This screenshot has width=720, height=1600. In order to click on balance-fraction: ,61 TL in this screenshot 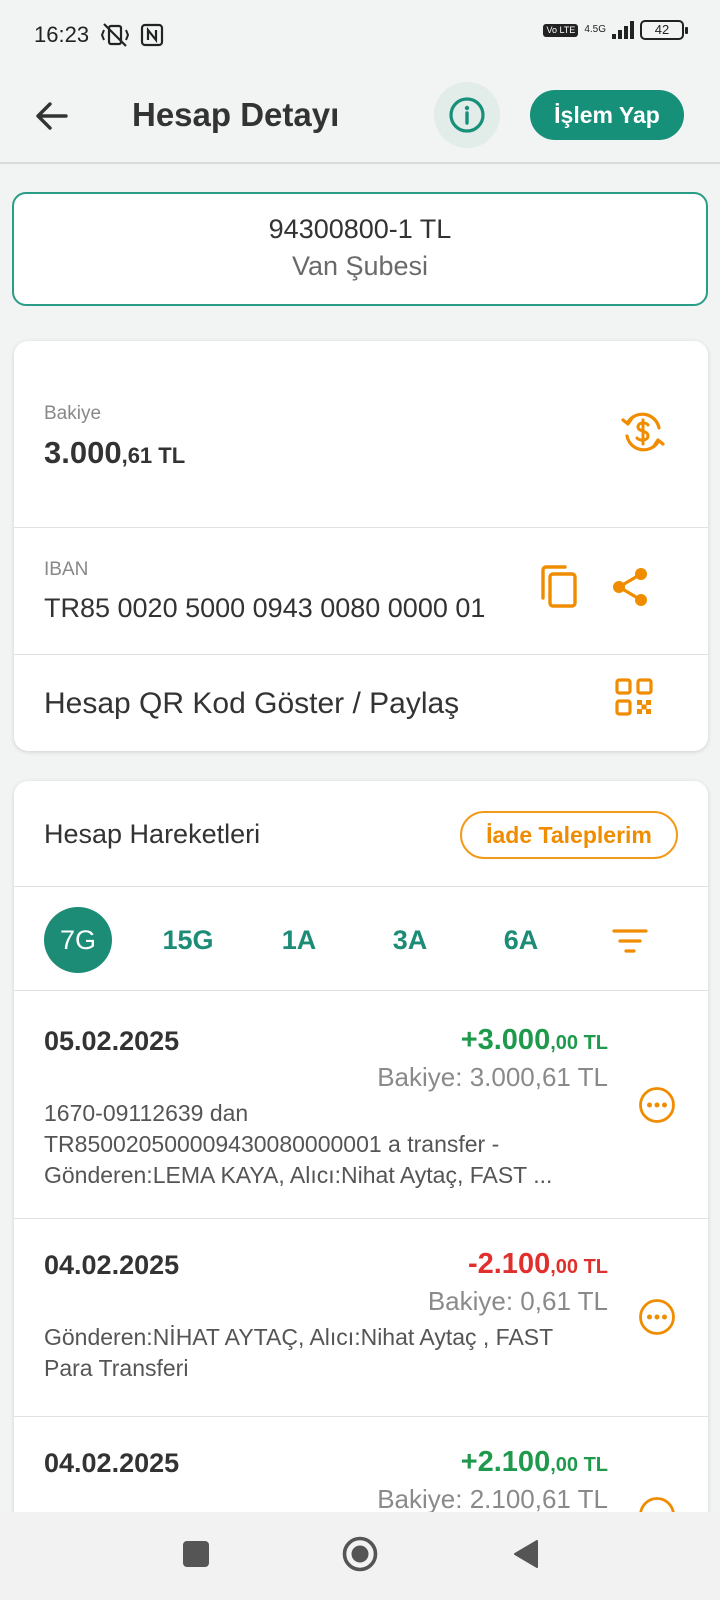, I will do `click(153, 455)`.